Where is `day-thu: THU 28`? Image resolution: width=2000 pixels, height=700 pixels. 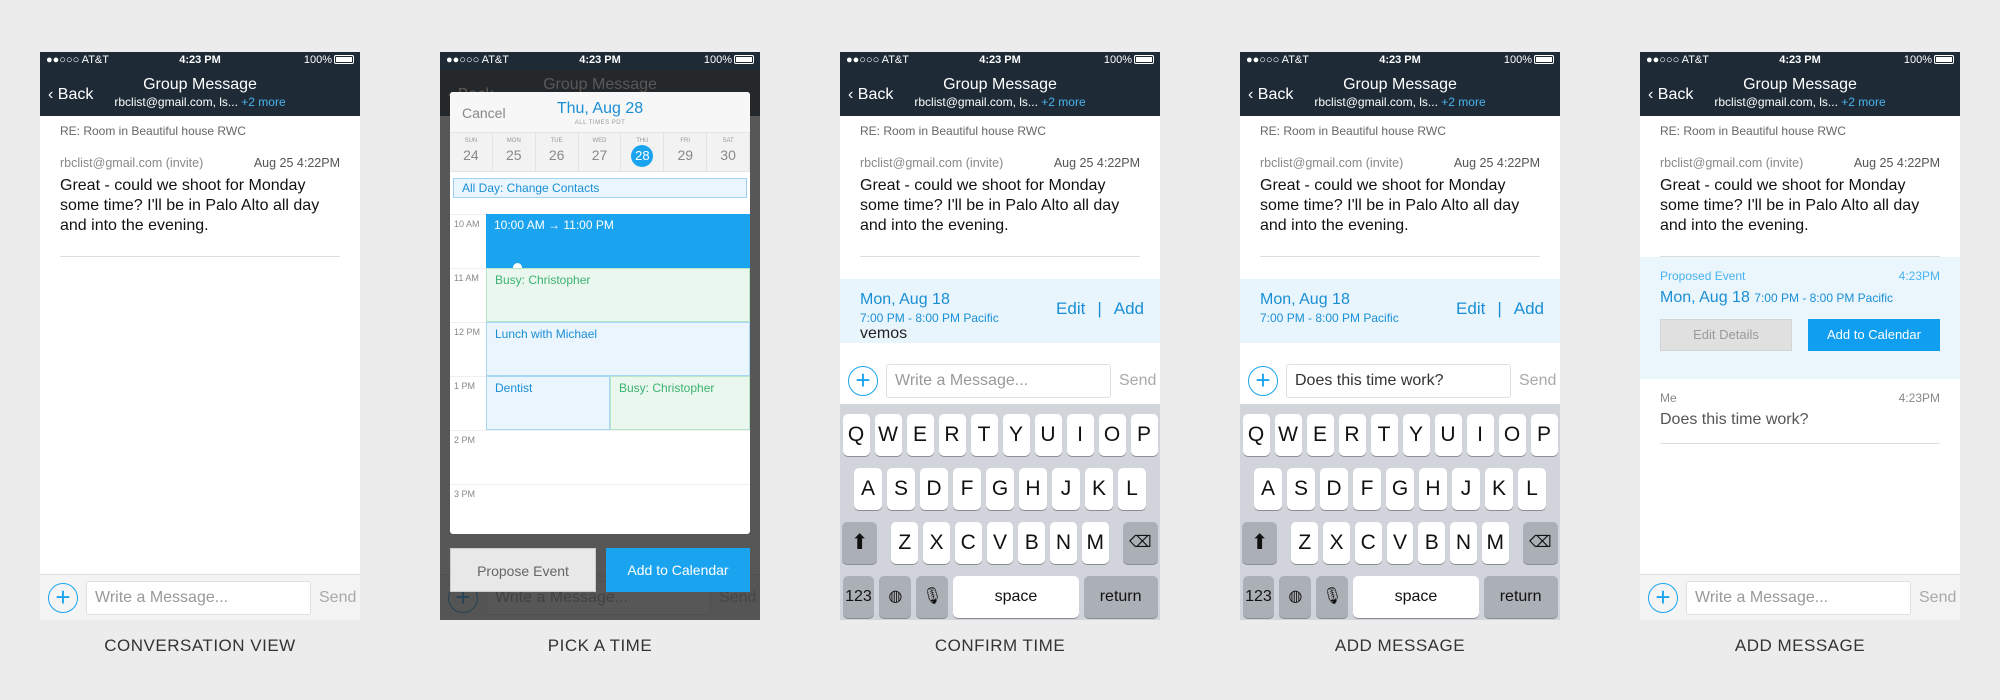
day-thu: THU 28 is located at coordinates (643, 152).